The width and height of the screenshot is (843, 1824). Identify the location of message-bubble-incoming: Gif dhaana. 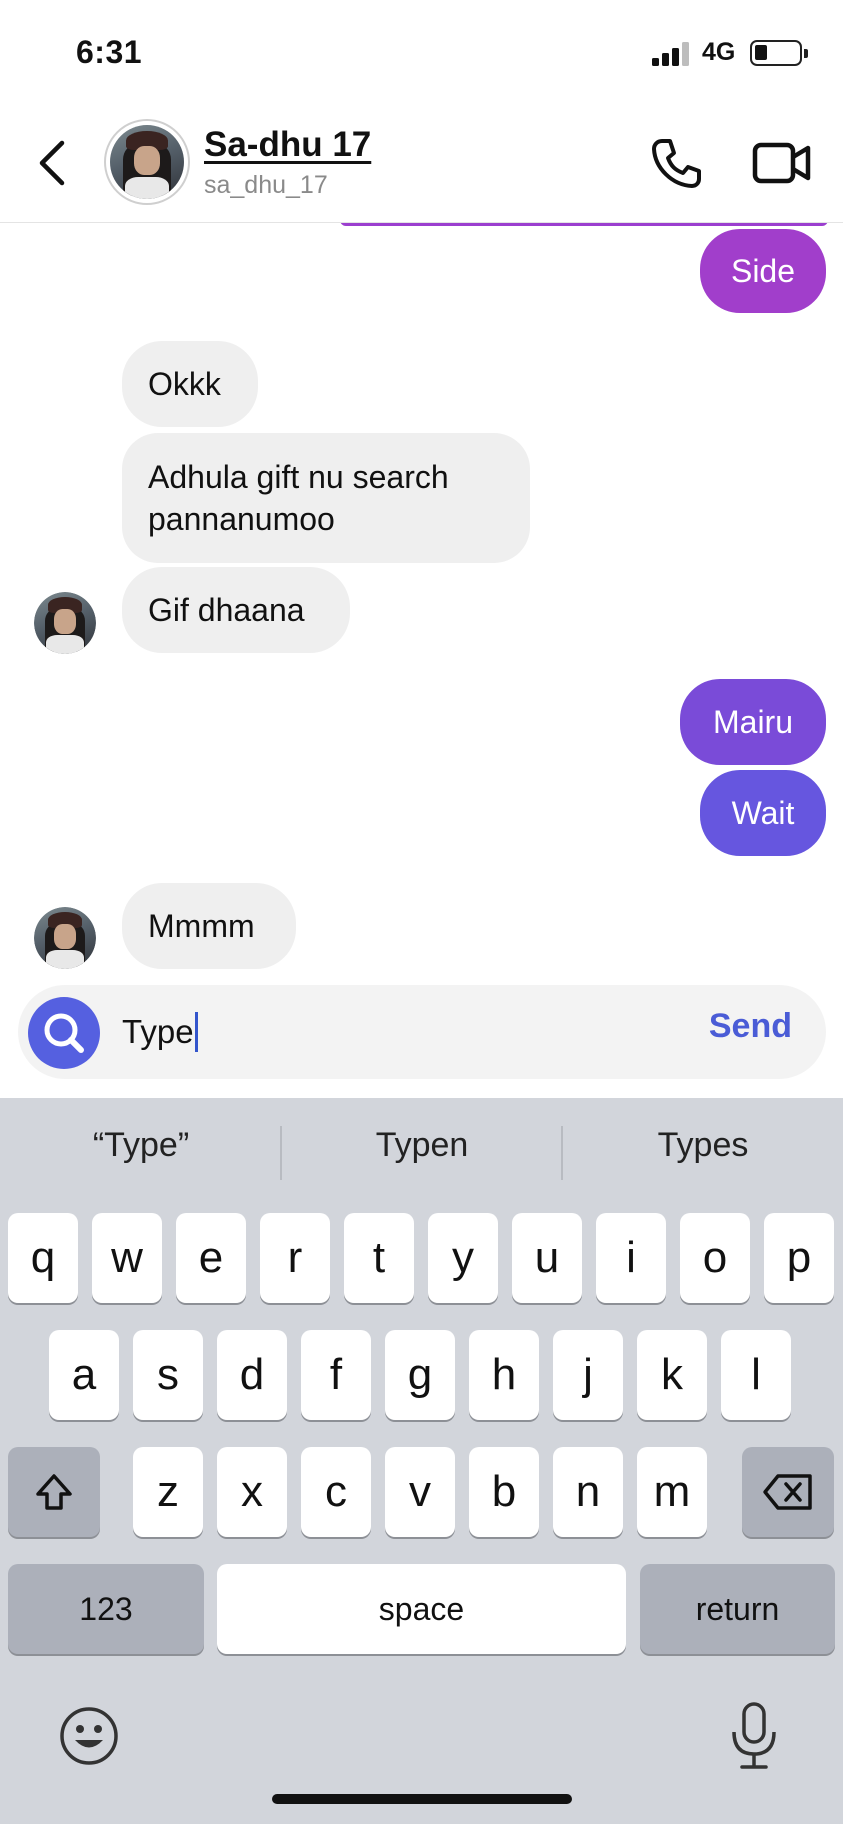
(236, 610).